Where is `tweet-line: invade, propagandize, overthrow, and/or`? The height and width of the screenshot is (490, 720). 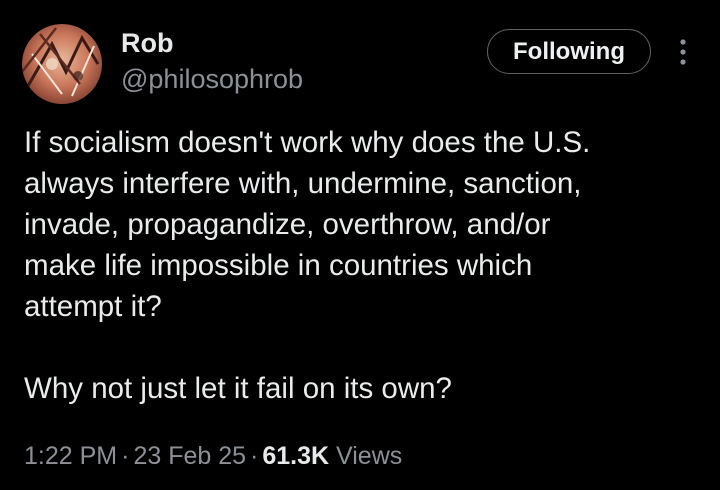 tweet-line: invade, propagandize, overthrow, and/or is located at coordinates (287, 224).